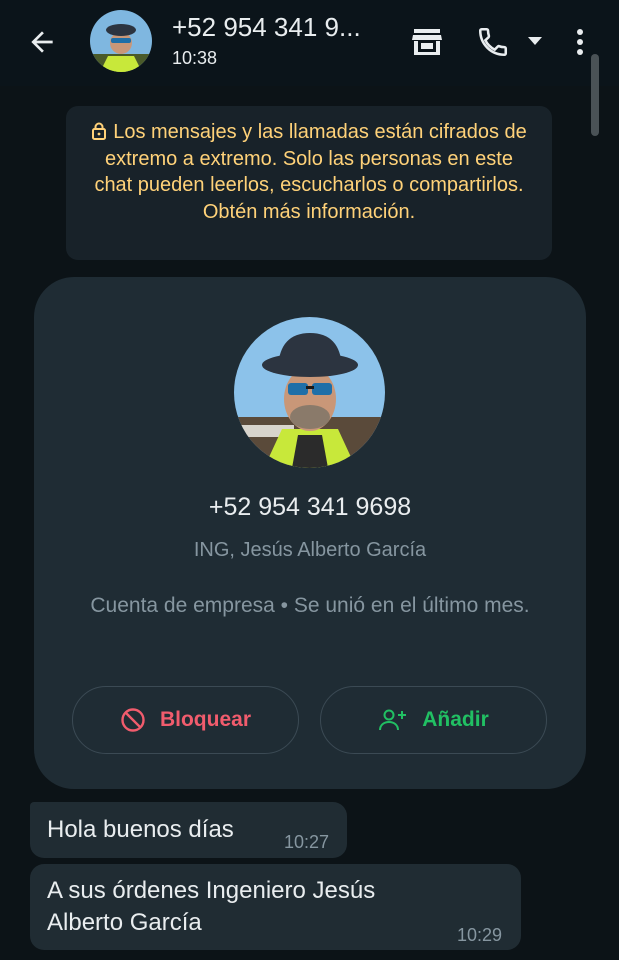  I want to click on message-time: 10:27, so click(307, 842).